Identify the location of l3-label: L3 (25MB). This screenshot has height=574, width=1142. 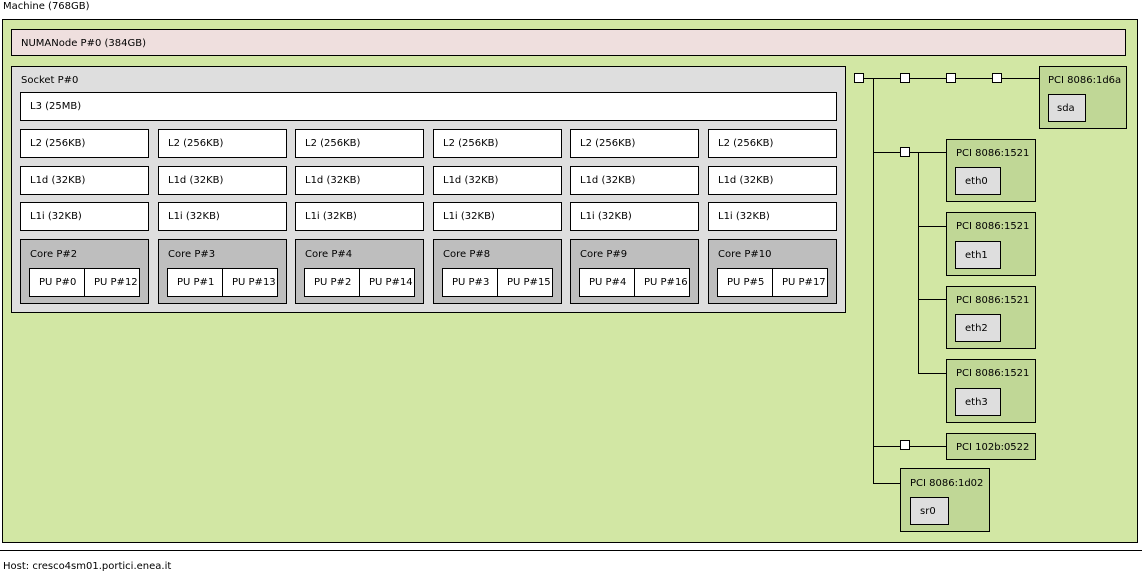
(56, 106).